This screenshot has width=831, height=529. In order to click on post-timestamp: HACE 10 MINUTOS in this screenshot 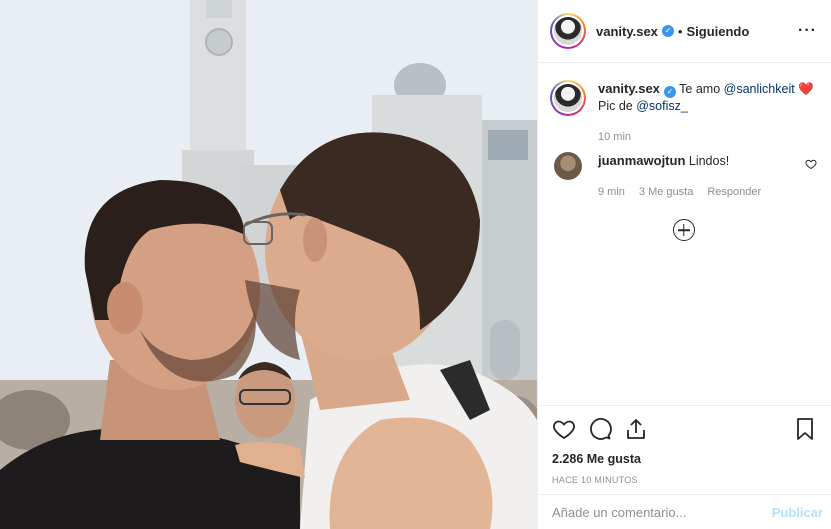, I will do `click(595, 480)`.